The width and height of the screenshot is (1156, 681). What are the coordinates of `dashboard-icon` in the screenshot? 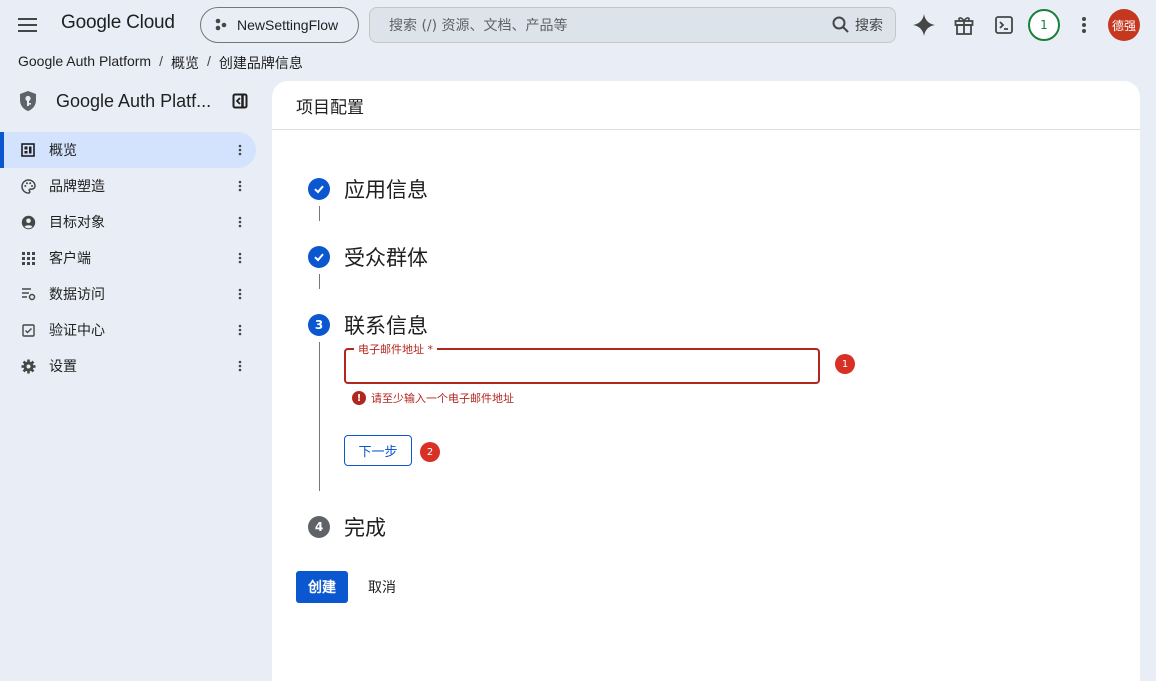 It's located at (28, 150).